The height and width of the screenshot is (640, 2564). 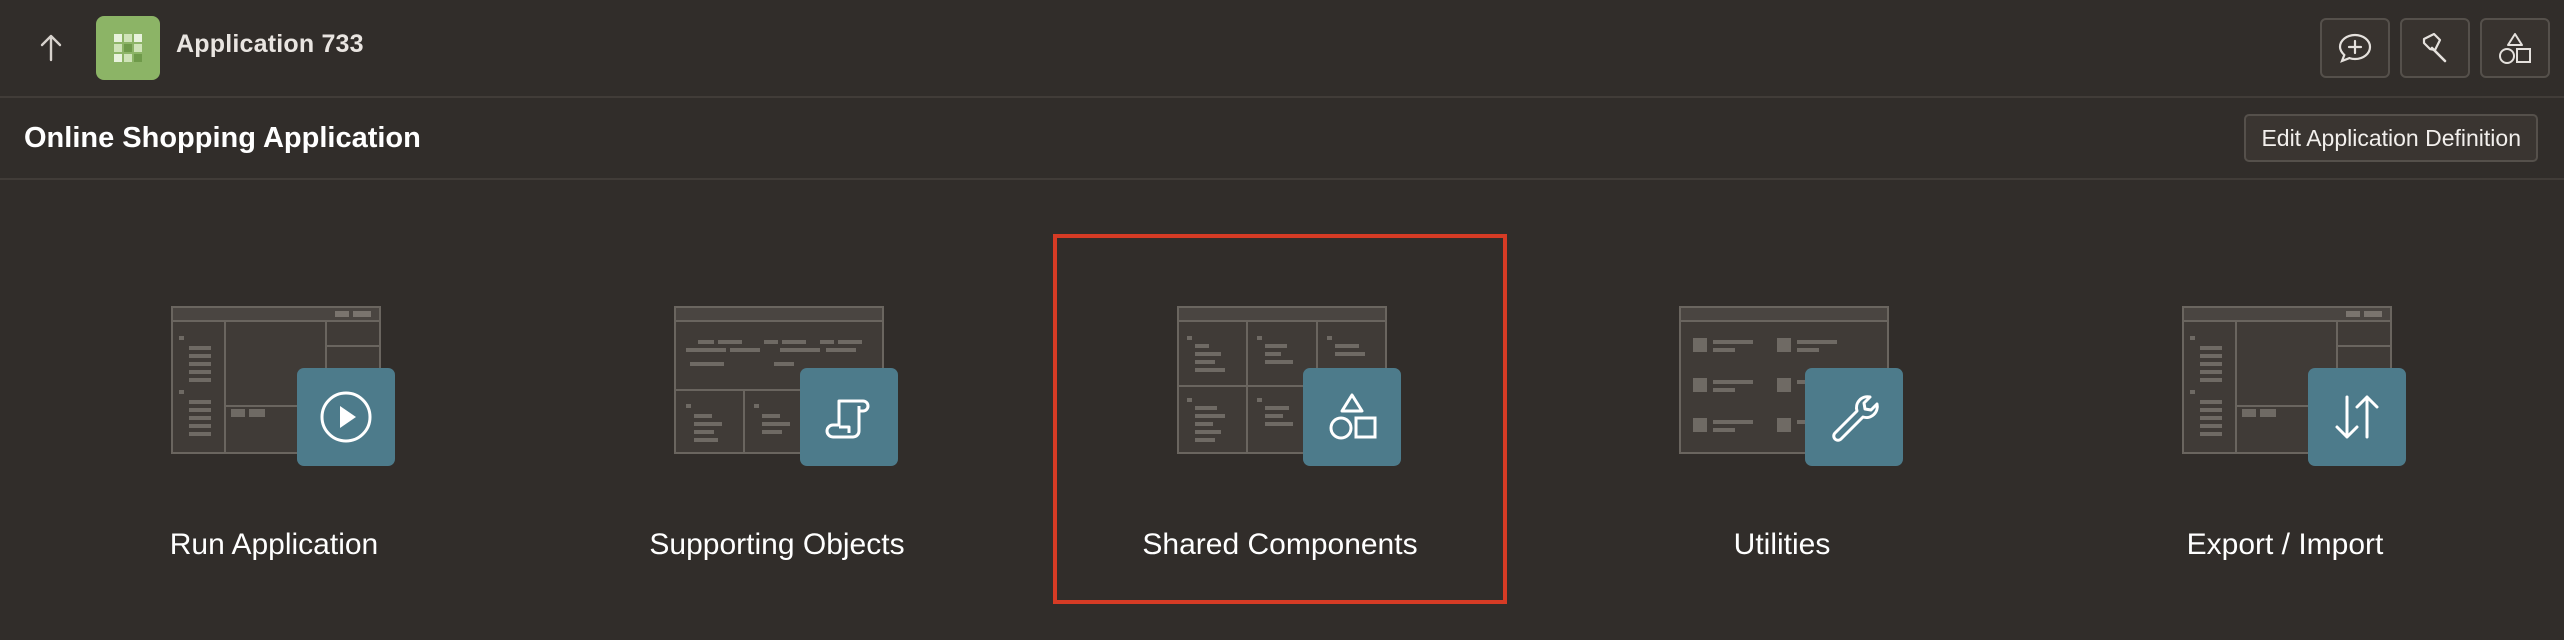 What do you see at coordinates (274, 419) in the screenshot?
I see `tile-run-application: Run Application` at bounding box center [274, 419].